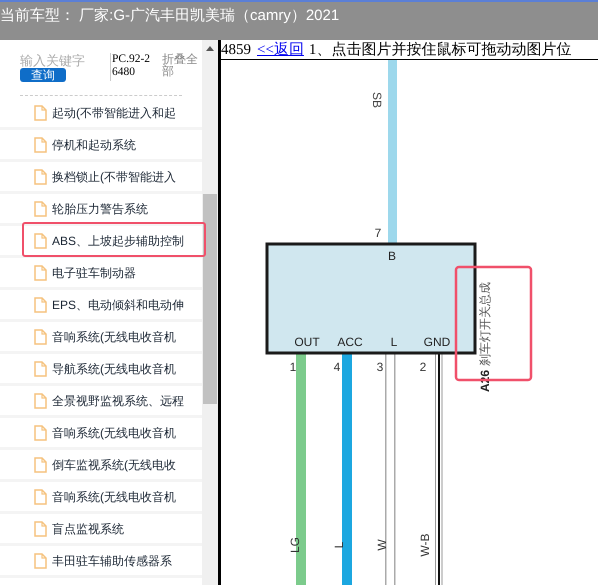 The width and height of the screenshot is (598, 585). Describe the element at coordinates (92, 241) in the screenshot. I see `tree-item: ABS、上坡起步辅助控制` at that location.